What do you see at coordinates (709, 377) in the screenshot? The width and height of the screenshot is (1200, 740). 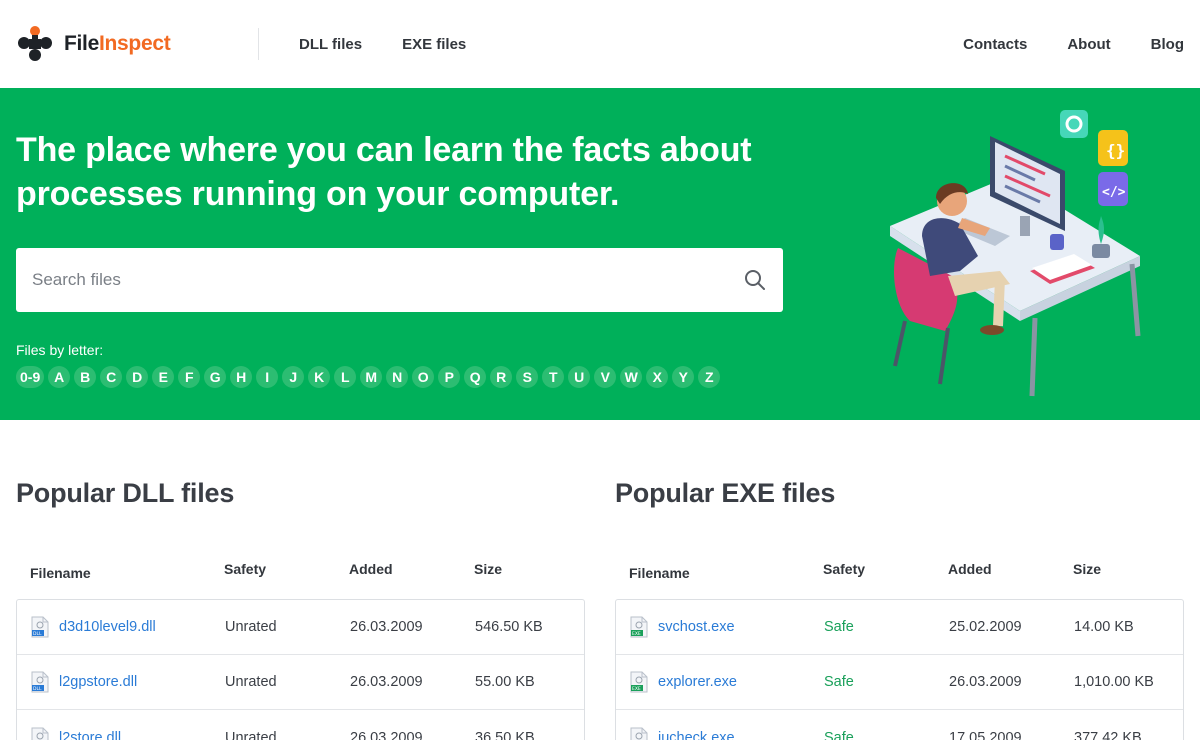 I see `letter-filter-z: Z` at bounding box center [709, 377].